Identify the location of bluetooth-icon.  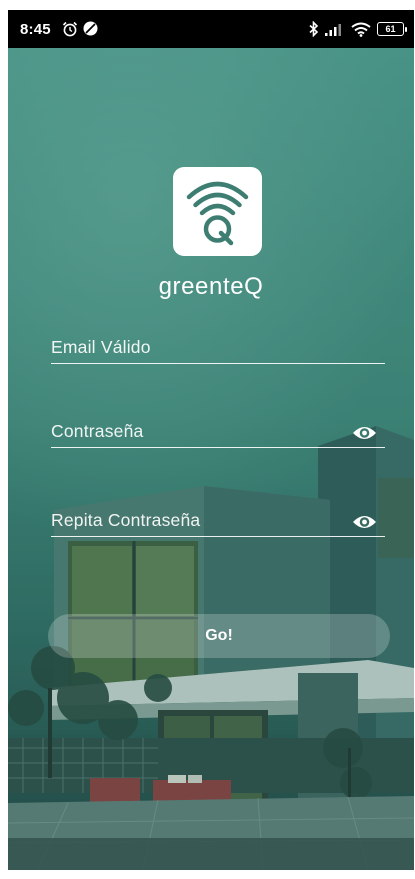
(314, 29).